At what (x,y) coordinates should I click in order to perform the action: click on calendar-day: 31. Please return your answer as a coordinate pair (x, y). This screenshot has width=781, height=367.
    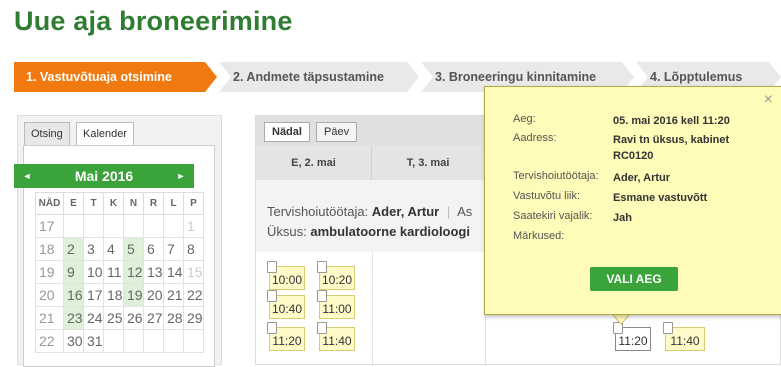
    Looking at the image, I should click on (93, 341).